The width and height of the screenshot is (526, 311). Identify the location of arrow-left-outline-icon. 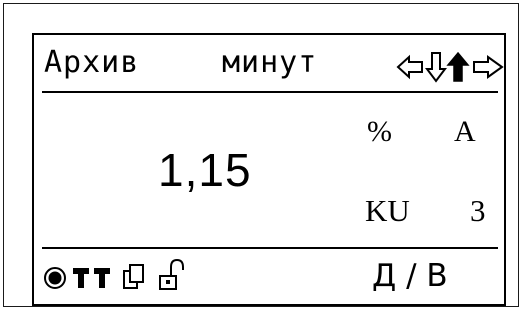
(409, 67).